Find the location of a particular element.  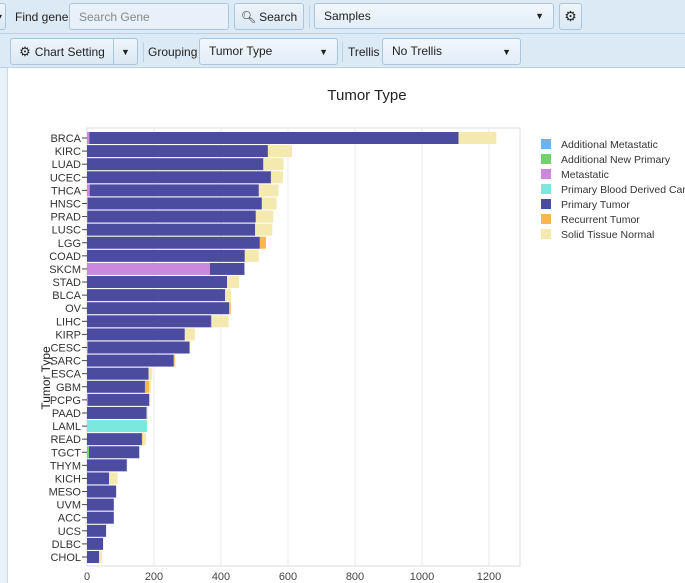

legend-label: Recurrent Tumor is located at coordinates (600, 220).